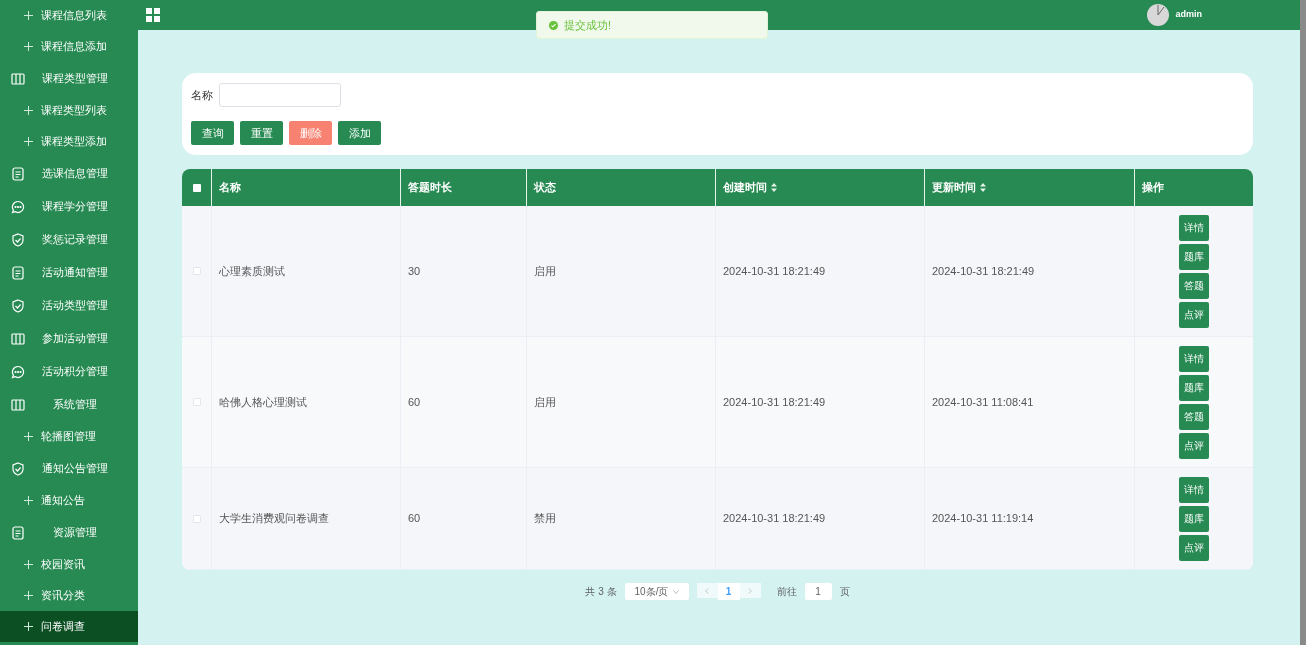 This screenshot has width=1306, height=645. I want to click on sidebar-item: 课程类型添加, so click(69, 141).